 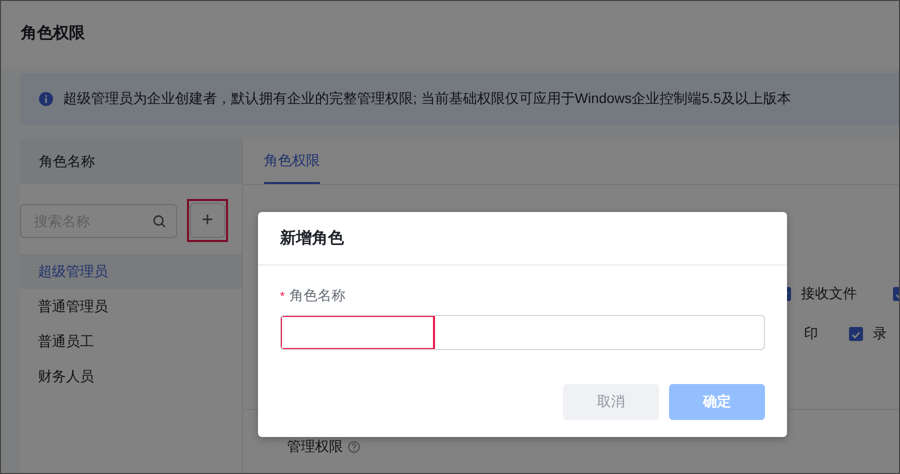 What do you see at coordinates (522, 332) in the screenshot?
I see `input-field` at bounding box center [522, 332].